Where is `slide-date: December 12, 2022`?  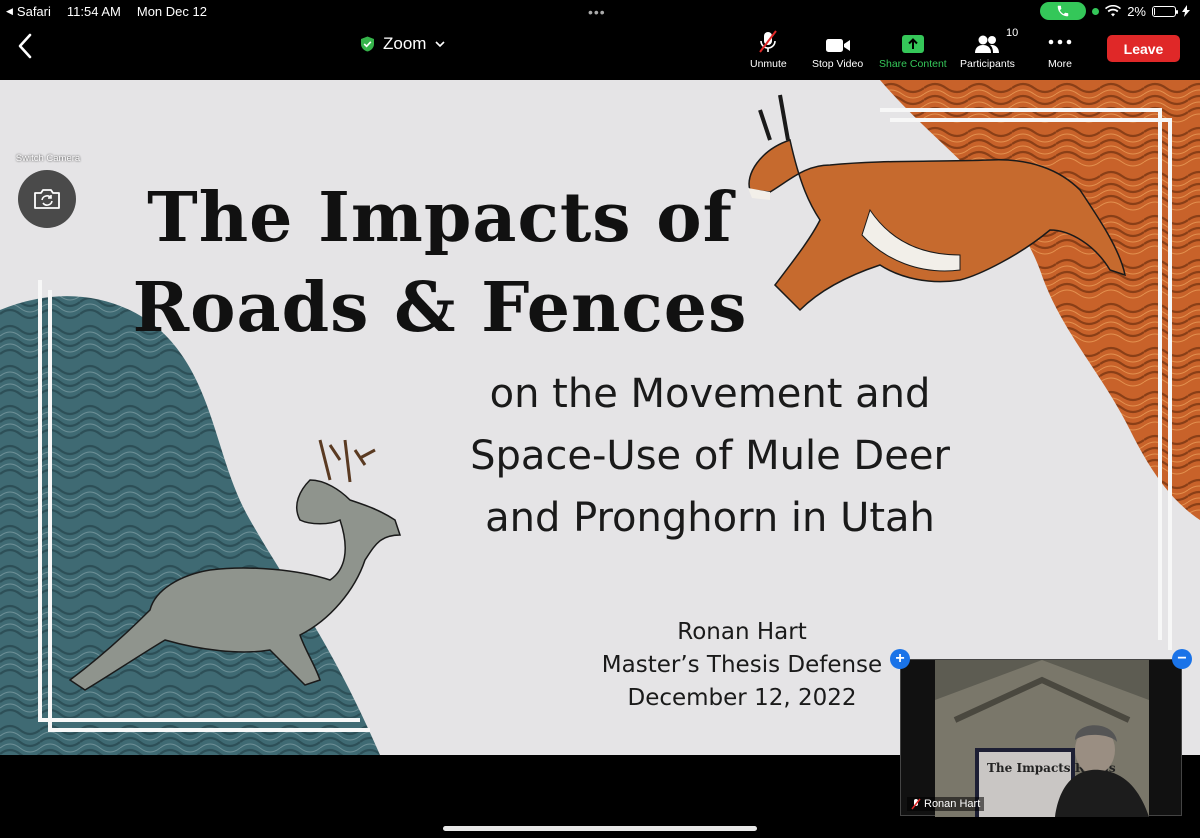 slide-date: December 12, 2022 is located at coordinates (742, 698).